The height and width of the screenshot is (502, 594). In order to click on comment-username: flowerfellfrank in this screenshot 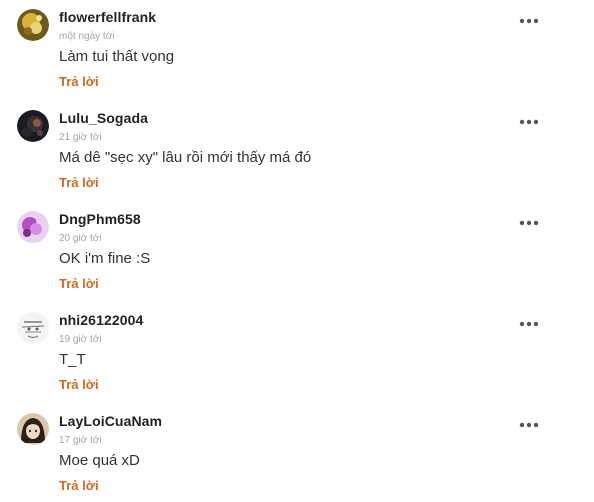, I will do `click(107, 17)`.